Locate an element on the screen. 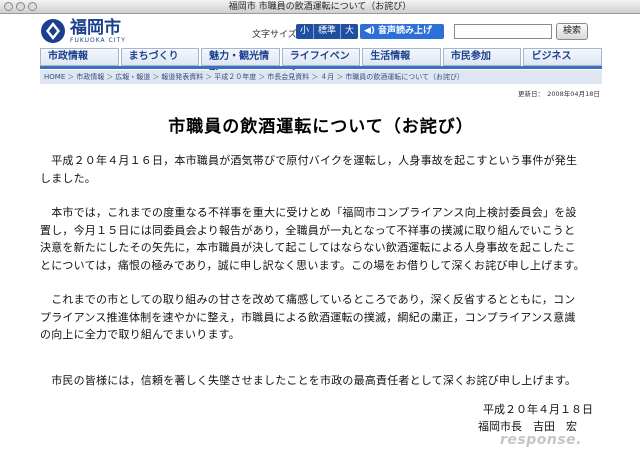 The height and width of the screenshot is (452, 640). article-date: 平成２０年４月１８日 is located at coordinates (538, 409).